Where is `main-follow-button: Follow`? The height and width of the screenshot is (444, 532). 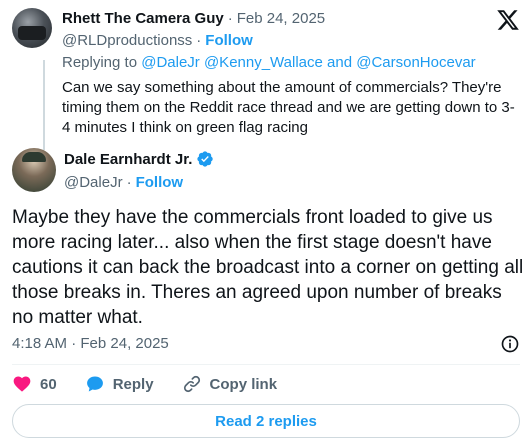 main-follow-button: Follow is located at coordinates (160, 182).